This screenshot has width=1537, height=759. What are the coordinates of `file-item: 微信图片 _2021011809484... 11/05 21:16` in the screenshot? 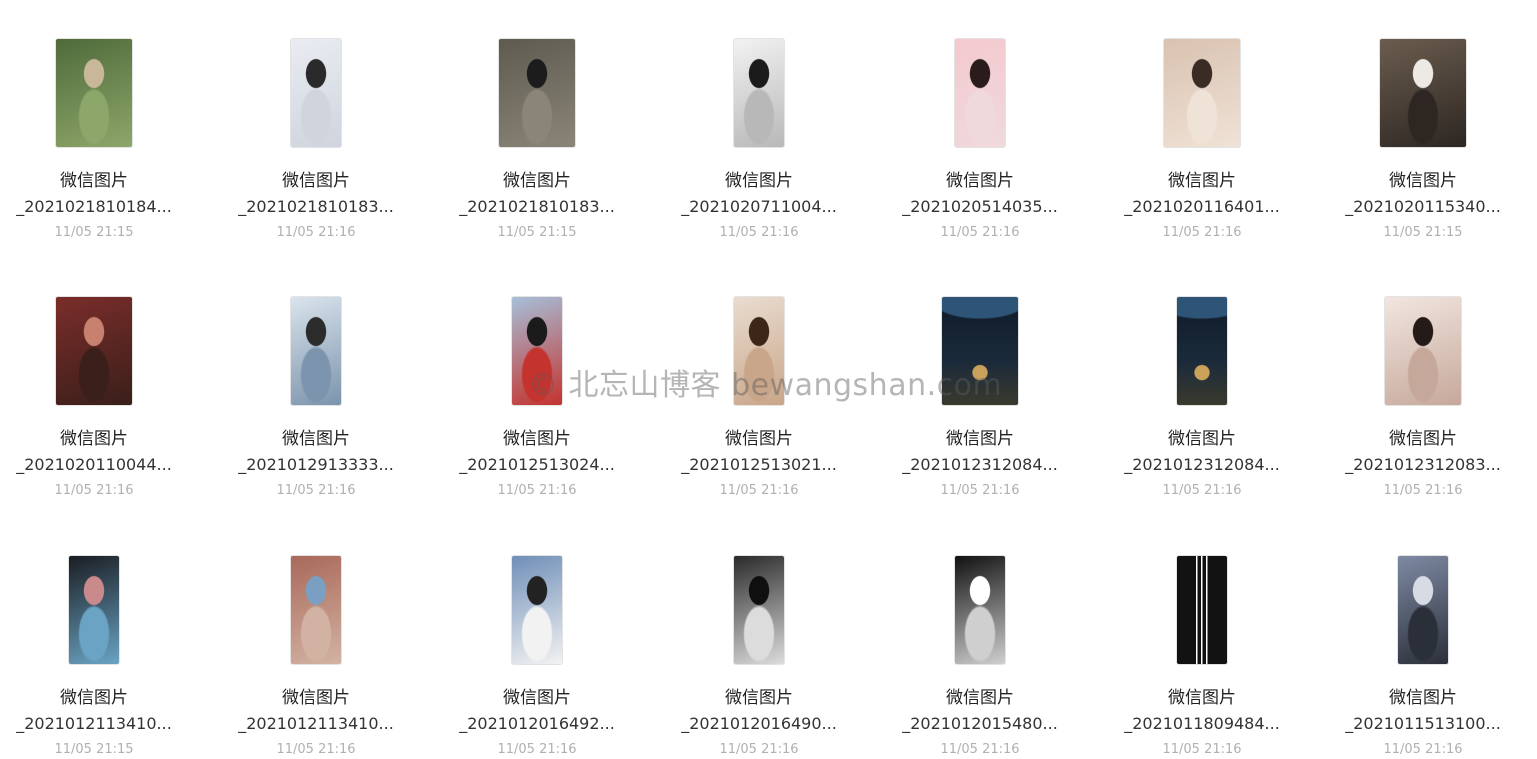 It's located at (1202, 638).